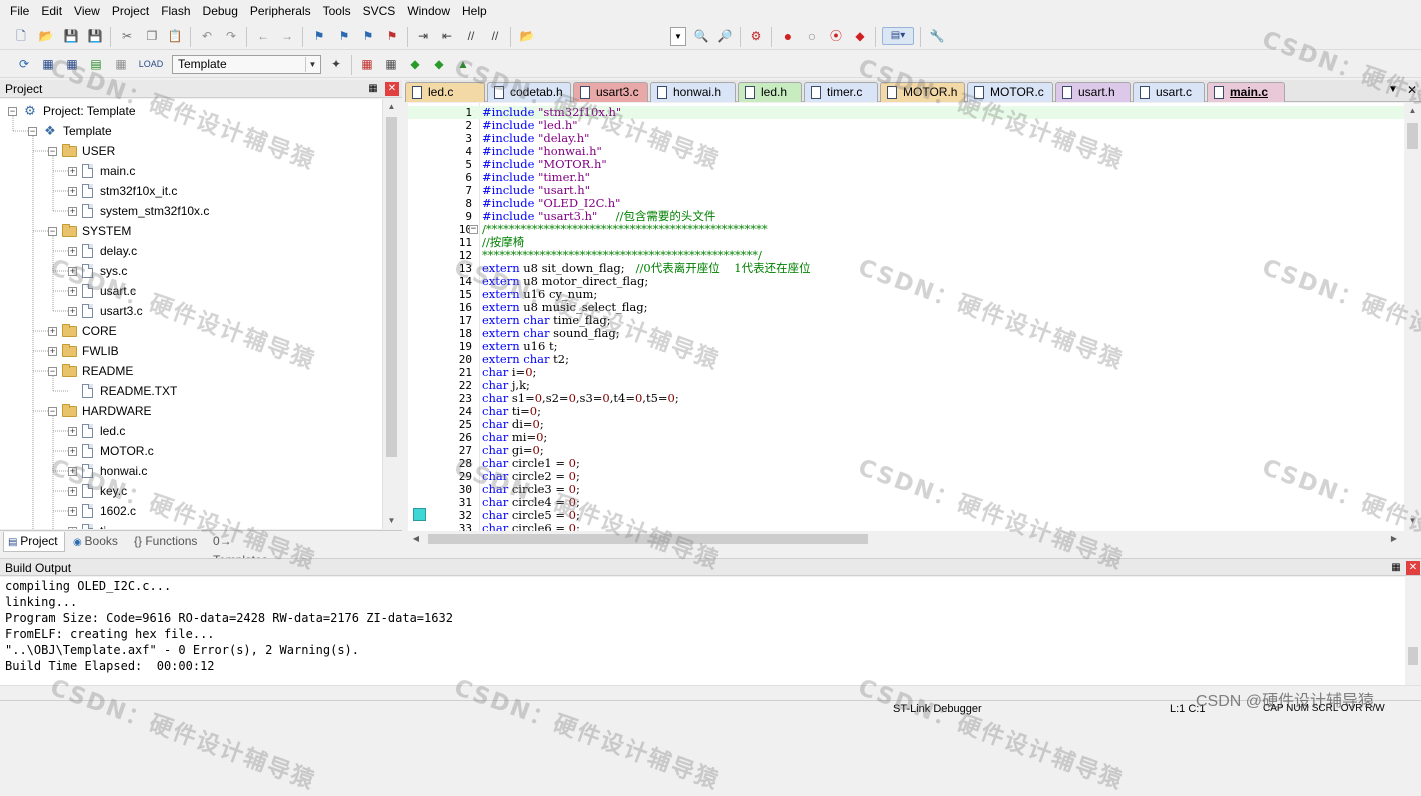  Describe the element at coordinates (246, 64) in the screenshot. I see `target-select: Template ▼` at that location.